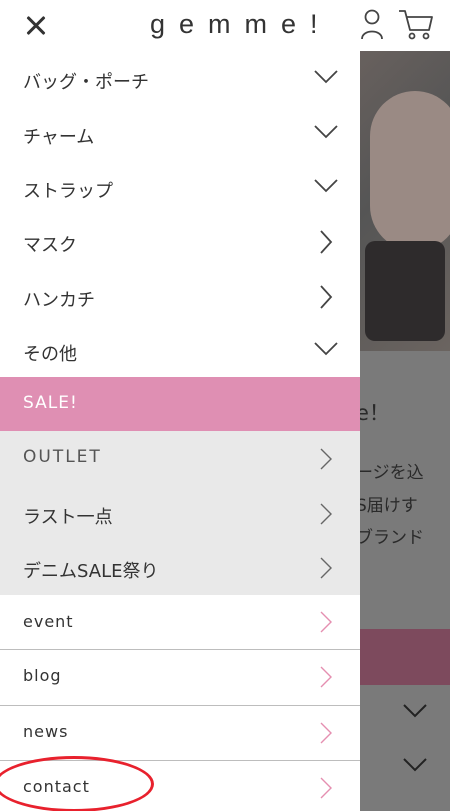  What do you see at coordinates (50, 354) in the screenshot?
I see `menu-item-label: その他` at bounding box center [50, 354].